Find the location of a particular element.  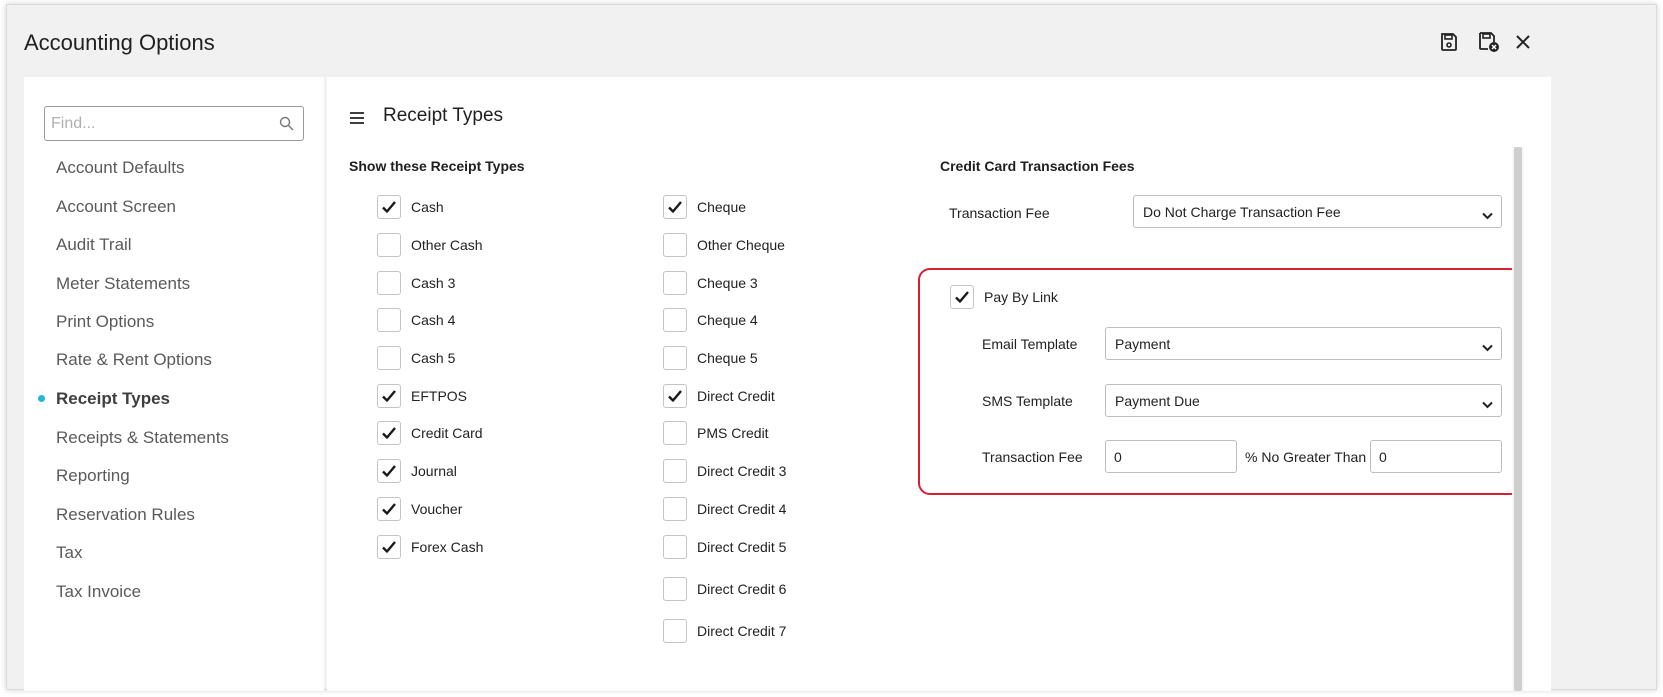

email-template-label: Email Template is located at coordinates (1030, 344).